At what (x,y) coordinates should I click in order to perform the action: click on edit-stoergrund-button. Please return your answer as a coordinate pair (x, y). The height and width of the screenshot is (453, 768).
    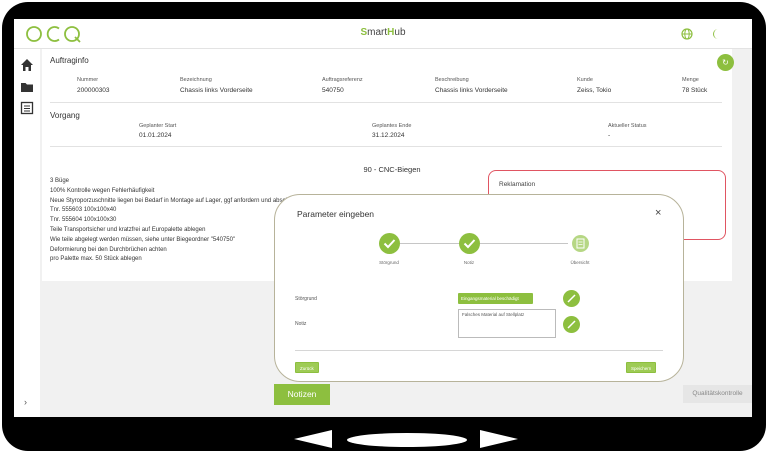
    Looking at the image, I should click on (571, 298).